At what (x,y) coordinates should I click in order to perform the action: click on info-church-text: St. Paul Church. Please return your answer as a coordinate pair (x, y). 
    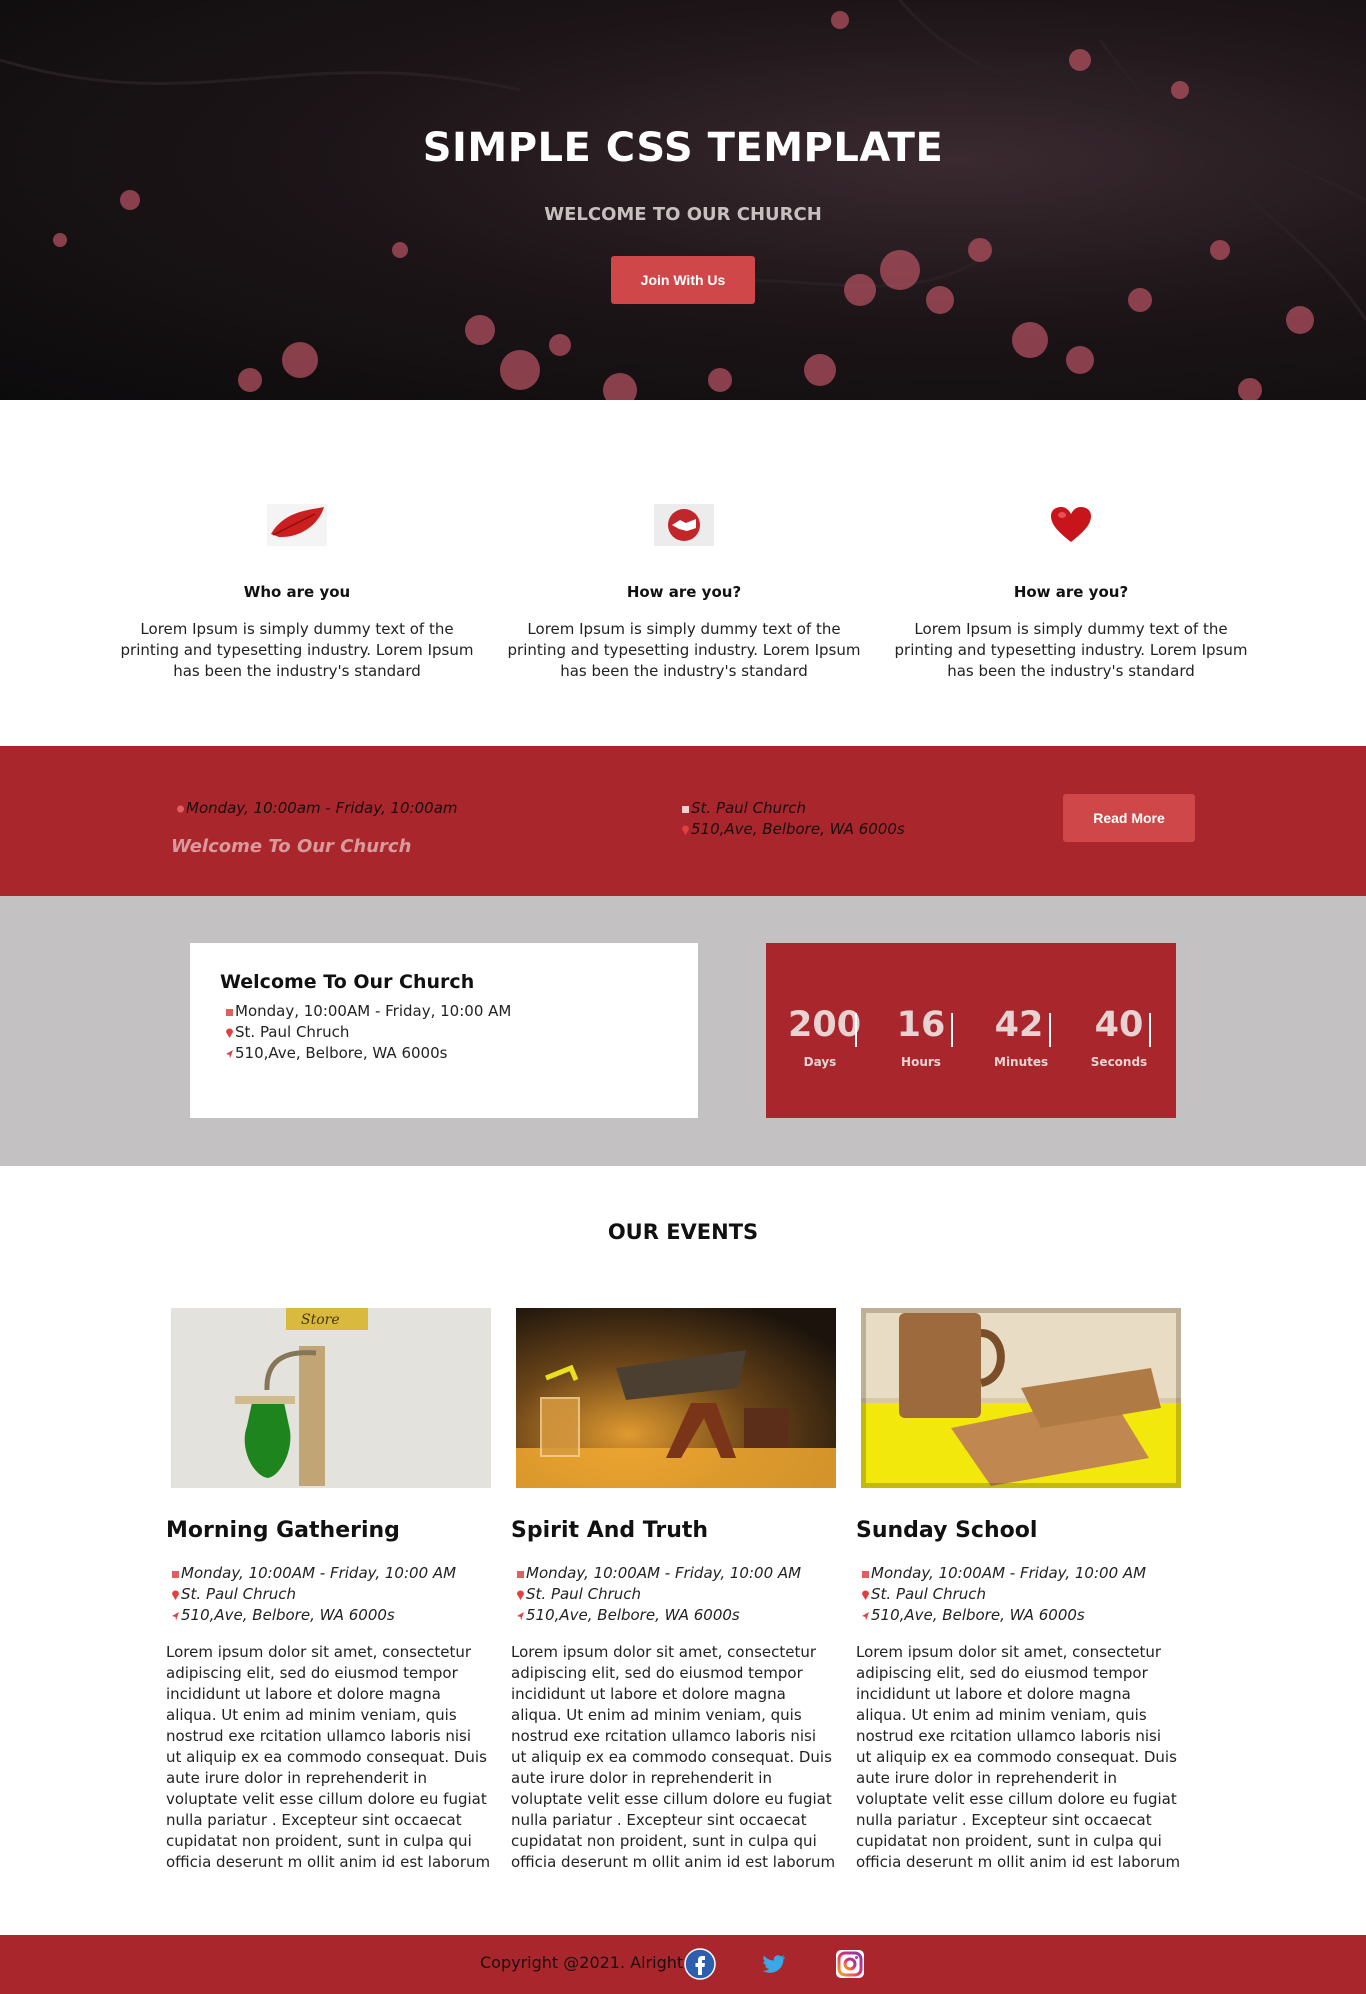
    Looking at the image, I should click on (749, 808).